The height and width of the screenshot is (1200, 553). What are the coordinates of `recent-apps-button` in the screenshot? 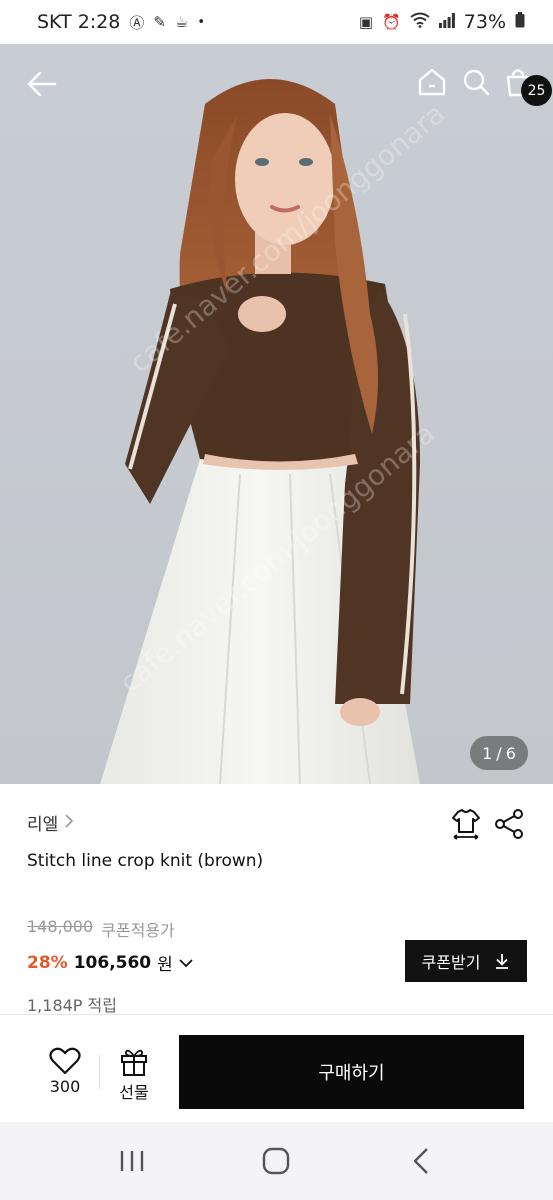 It's located at (132, 1161).